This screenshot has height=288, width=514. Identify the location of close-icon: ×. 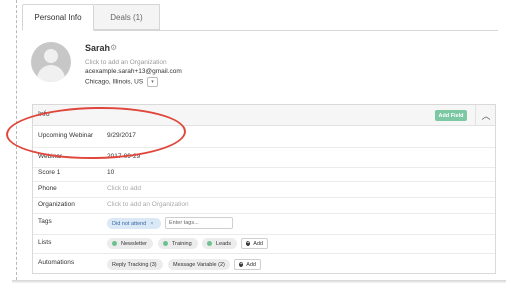
(151, 224).